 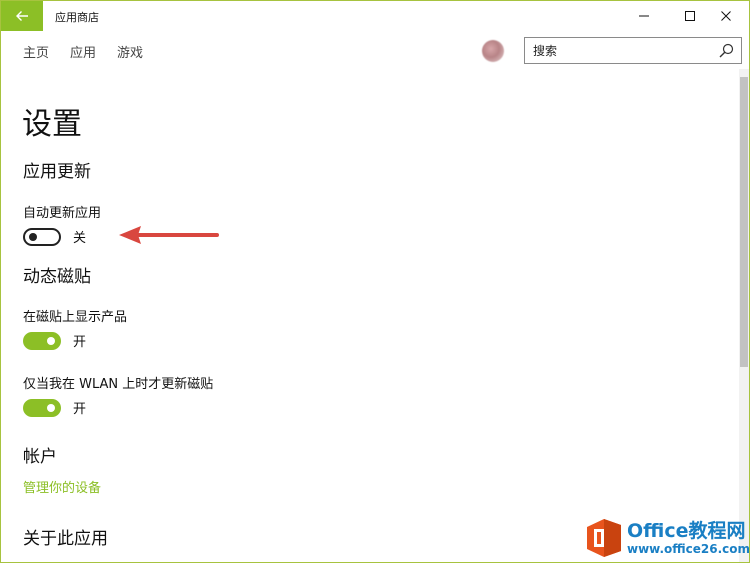 What do you see at coordinates (52, 124) in the screenshot?
I see `page-title: 设置` at bounding box center [52, 124].